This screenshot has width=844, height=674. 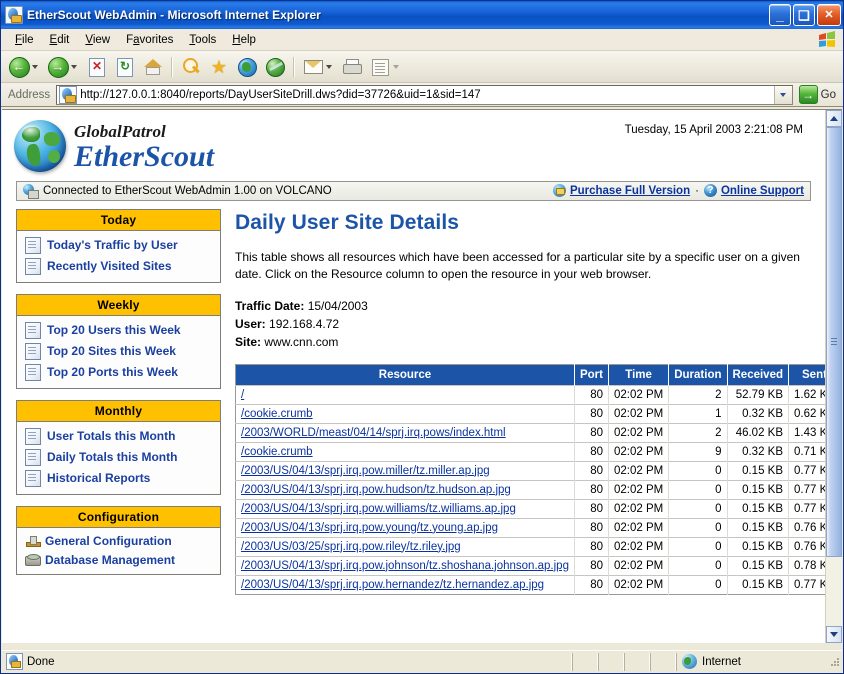 I want to click on sidebar-item-label: Historical Reports, so click(x=98, y=478).